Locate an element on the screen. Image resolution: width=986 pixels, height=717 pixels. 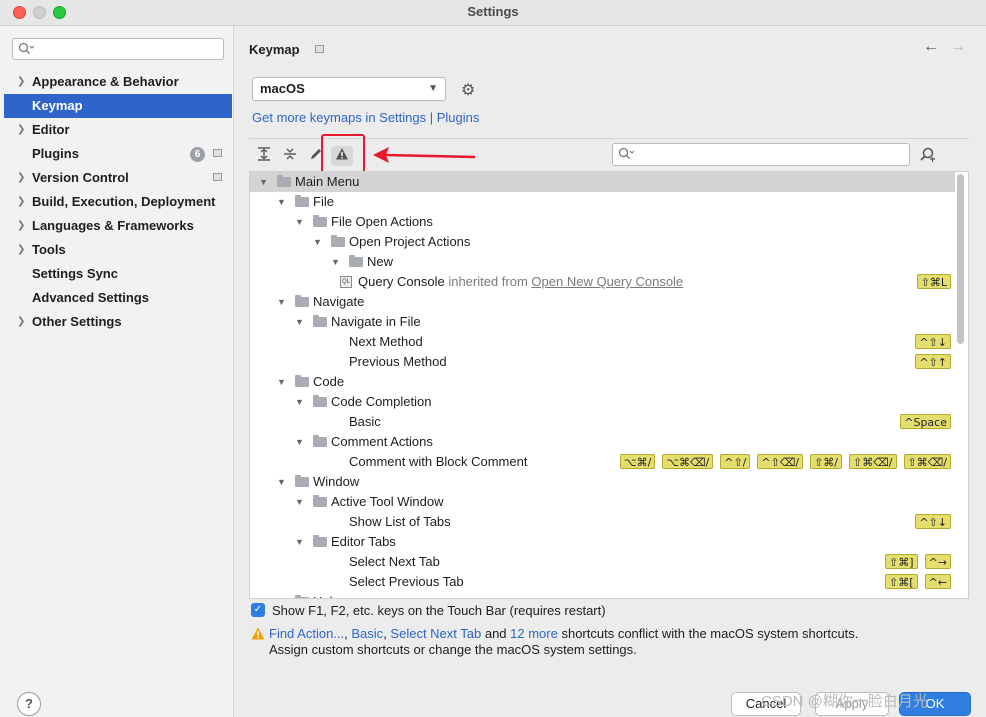
expand-all-button is located at coordinates (264, 156).